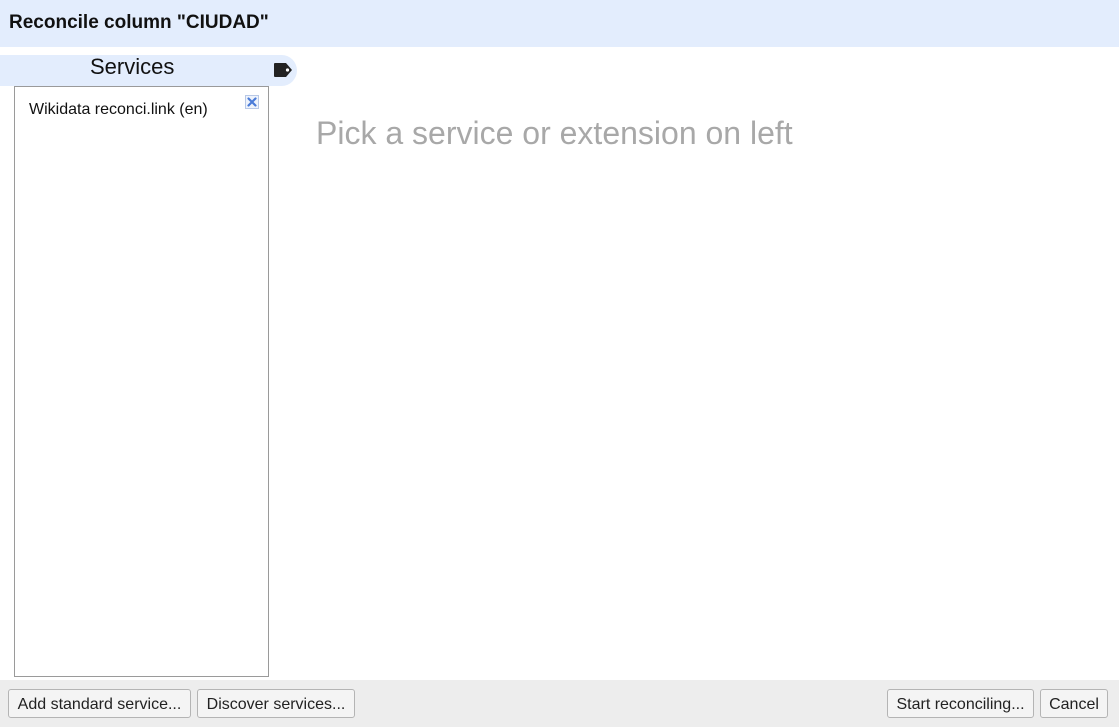  Describe the element at coordinates (252, 102) in the screenshot. I see `close-icon` at that location.